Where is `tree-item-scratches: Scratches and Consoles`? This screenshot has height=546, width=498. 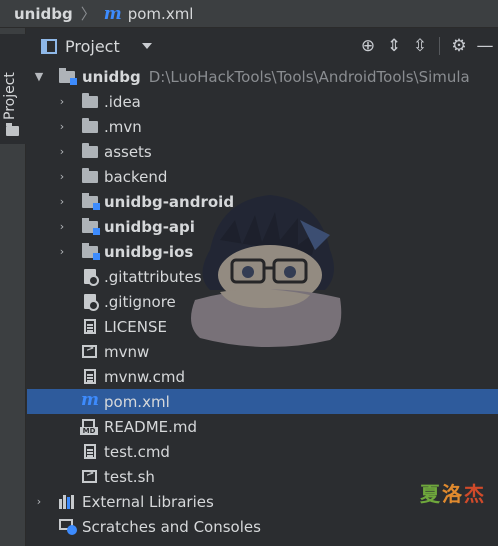 tree-item-scratches: Scratches and Consoles is located at coordinates (262, 526).